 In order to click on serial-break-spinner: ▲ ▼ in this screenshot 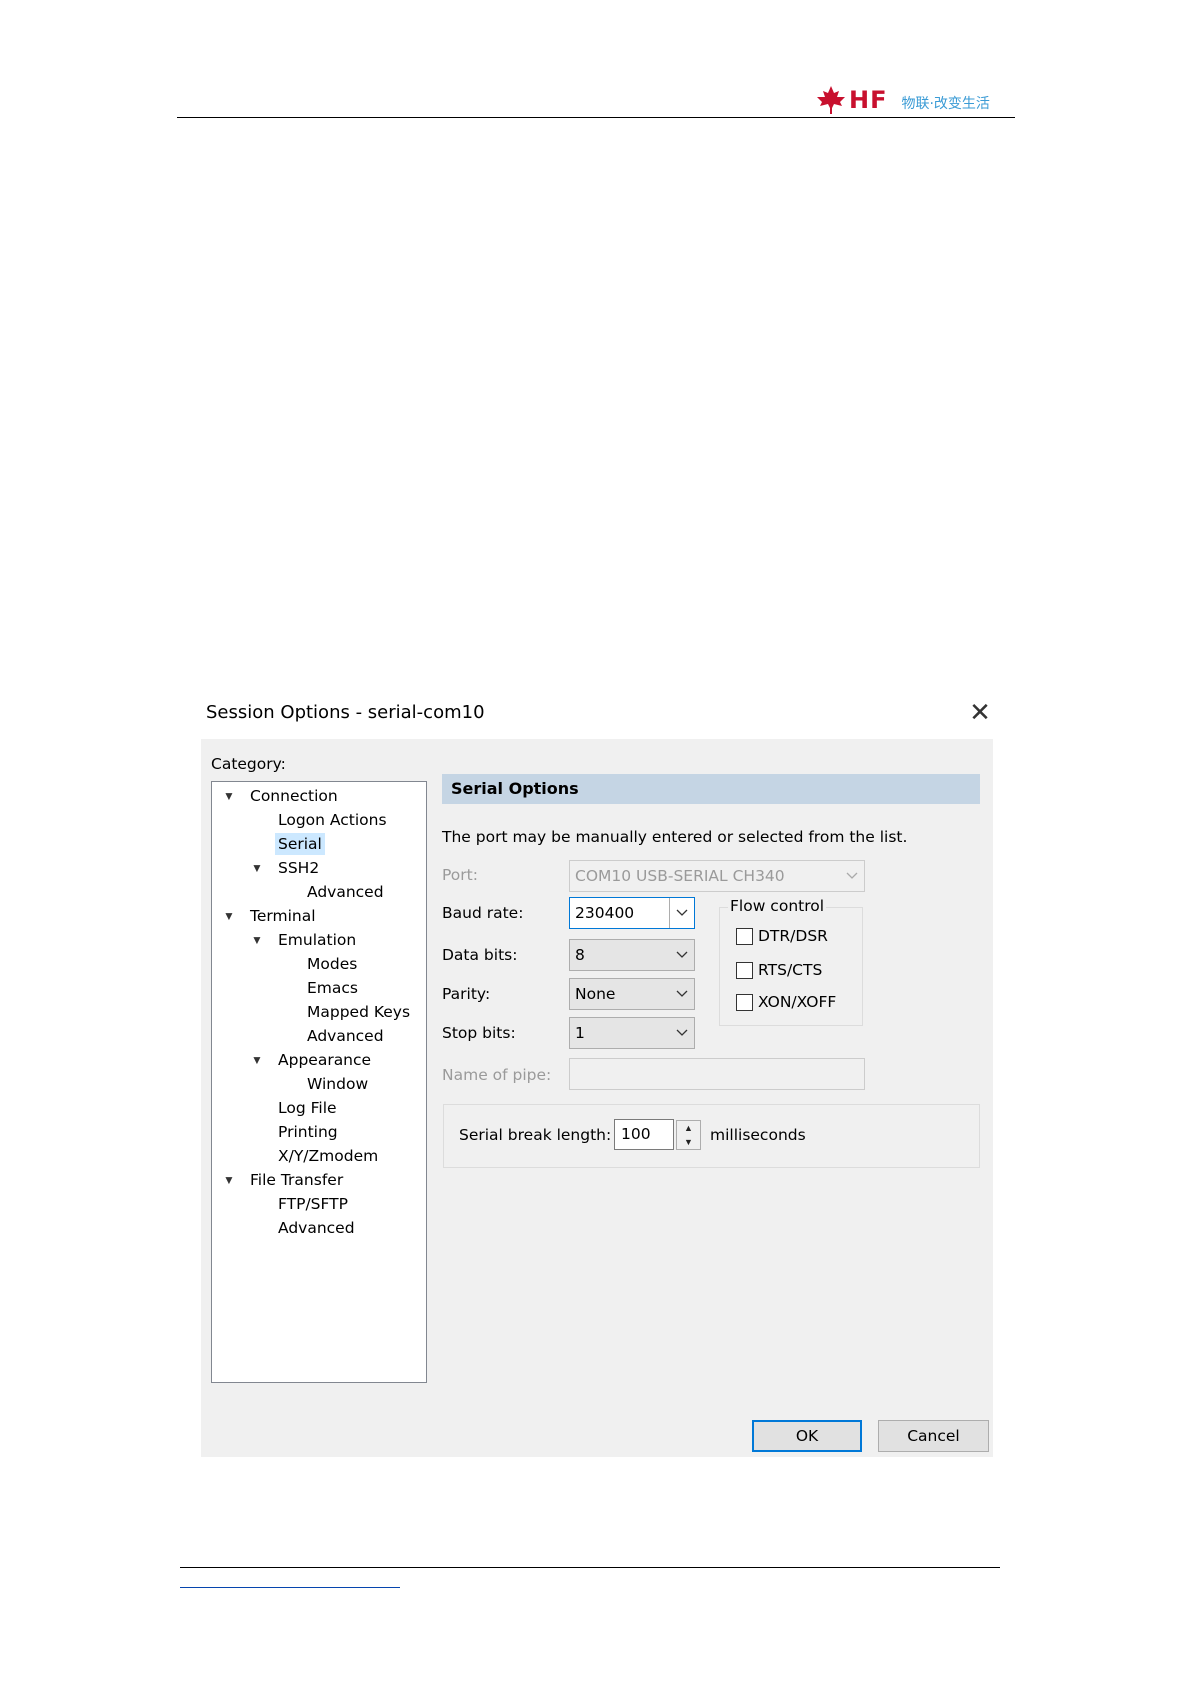, I will do `click(688, 1135)`.